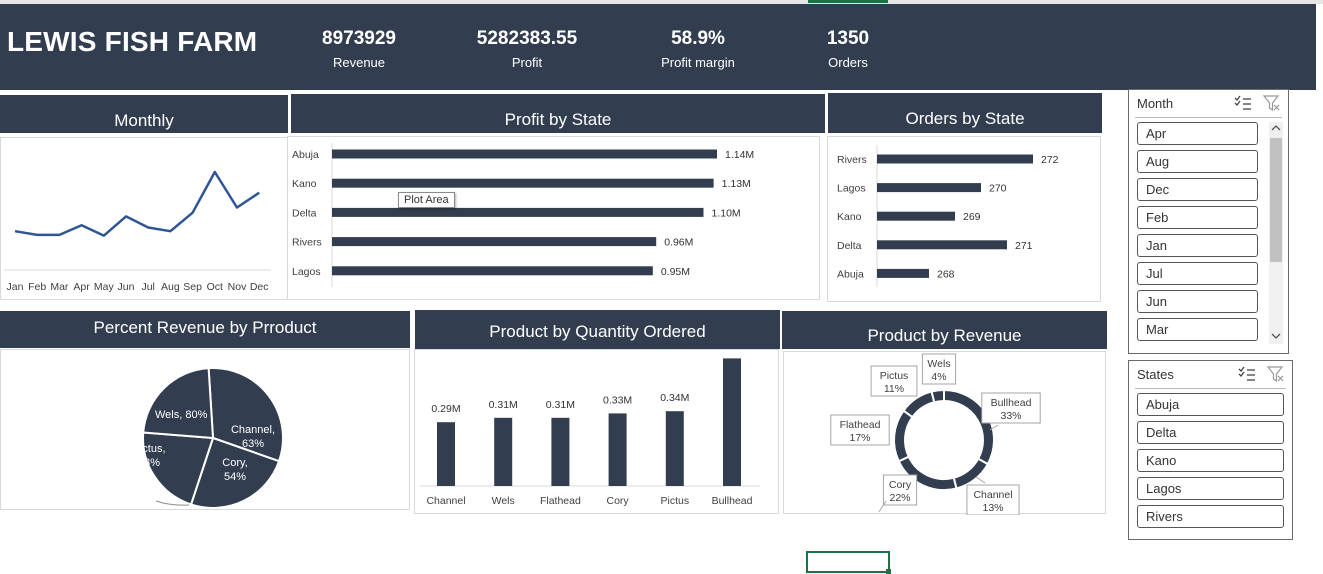 This screenshot has height=574, width=1323. What do you see at coordinates (1210, 488) in the screenshot?
I see `state-item-lagos: Lagos` at bounding box center [1210, 488].